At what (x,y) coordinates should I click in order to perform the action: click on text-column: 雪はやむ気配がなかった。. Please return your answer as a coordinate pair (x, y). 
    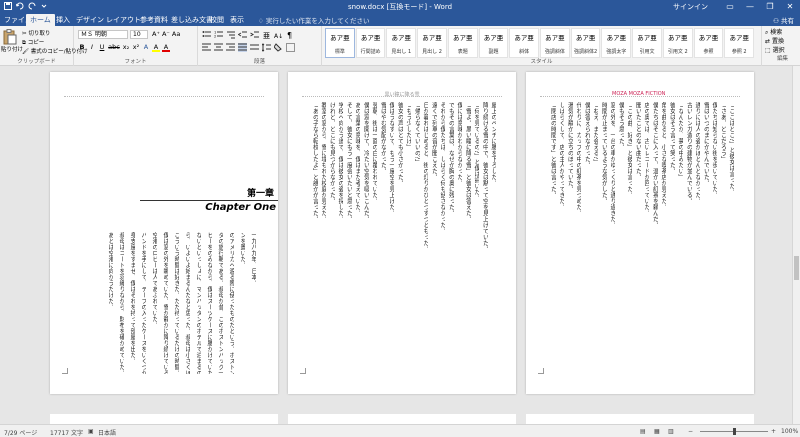
    Looking at the image, I should click on (383, 238).